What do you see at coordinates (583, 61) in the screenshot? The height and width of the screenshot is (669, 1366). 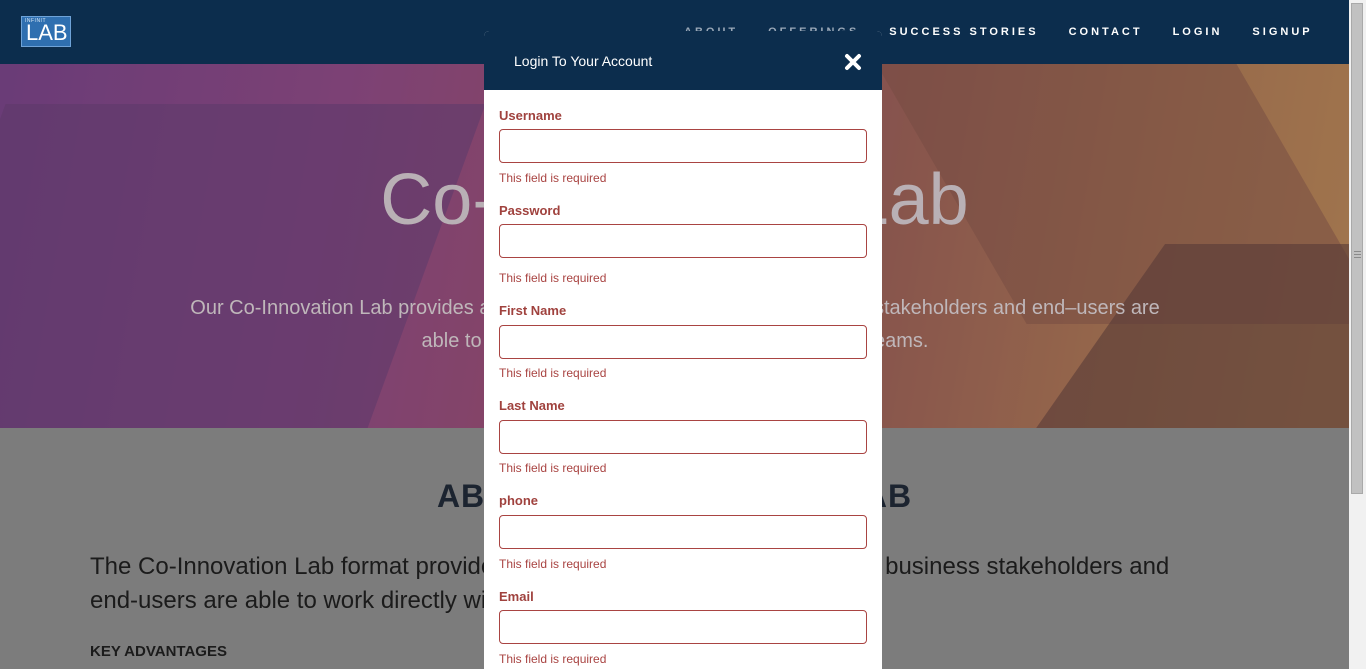 I see `modal-title: Login To Your Account` at bounding box center [583, 61].